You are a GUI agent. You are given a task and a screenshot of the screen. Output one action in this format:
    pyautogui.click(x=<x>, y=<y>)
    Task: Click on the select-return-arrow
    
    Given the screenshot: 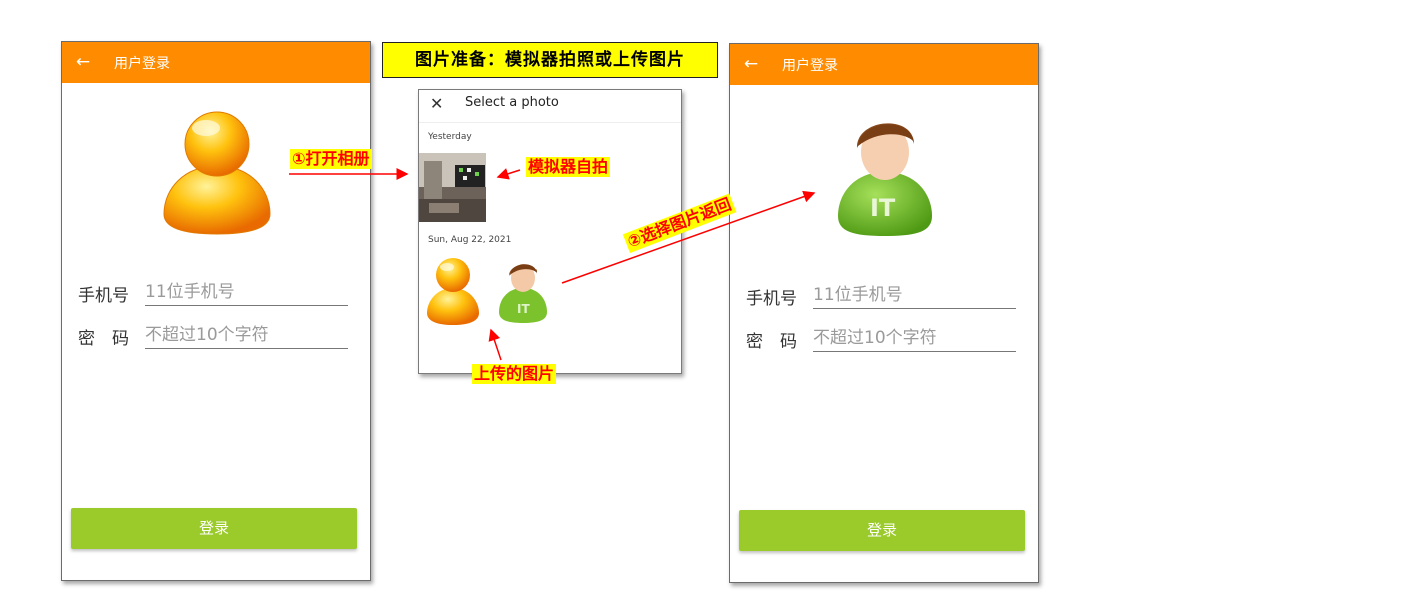 What is the action you would take?
    pyautogui.click(x=688, y=237)
    